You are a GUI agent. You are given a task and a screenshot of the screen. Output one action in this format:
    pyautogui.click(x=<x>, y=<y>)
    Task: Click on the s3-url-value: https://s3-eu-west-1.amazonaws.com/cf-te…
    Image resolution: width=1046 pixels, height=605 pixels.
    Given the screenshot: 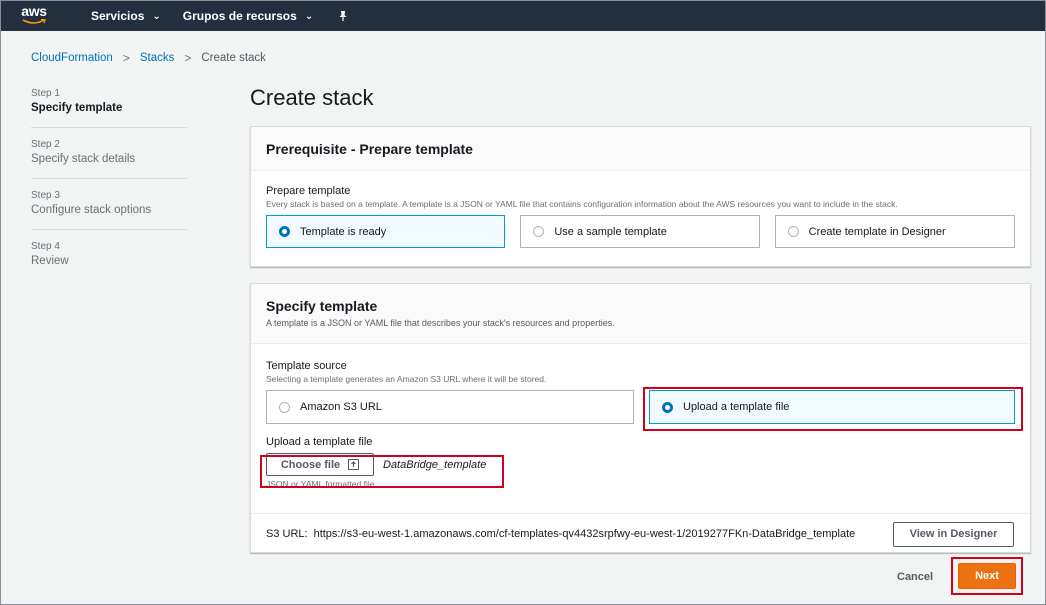 What is the action you would take?
    pyautogui.click(x=584, y=534)
    